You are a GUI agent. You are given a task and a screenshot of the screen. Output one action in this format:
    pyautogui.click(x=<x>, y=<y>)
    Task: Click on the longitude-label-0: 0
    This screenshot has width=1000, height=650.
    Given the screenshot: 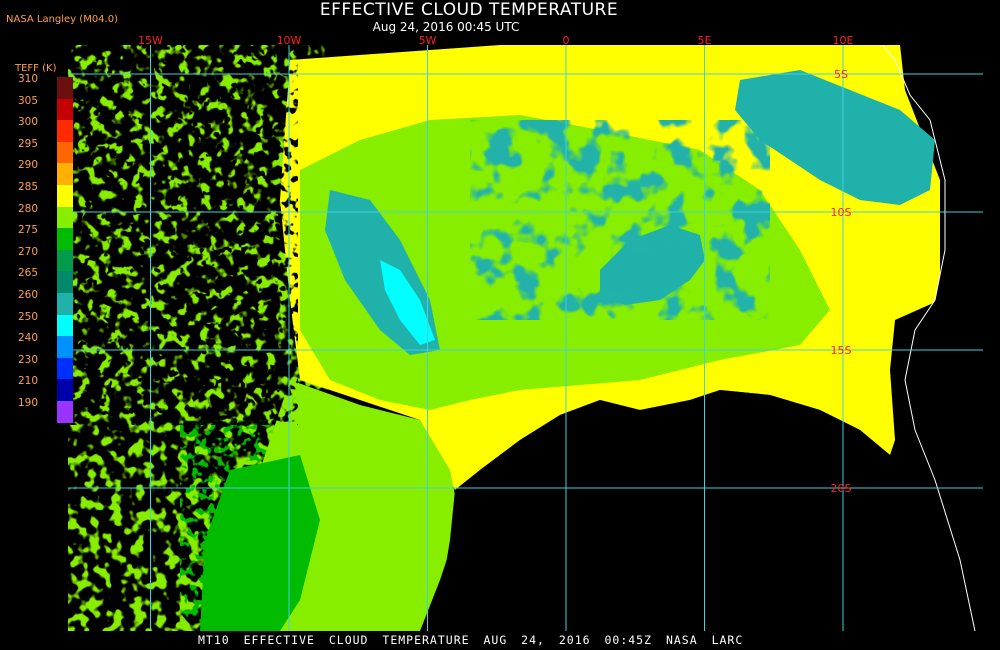 What is the action you would take?
    pyautogui.click(x=566, y=40)
    